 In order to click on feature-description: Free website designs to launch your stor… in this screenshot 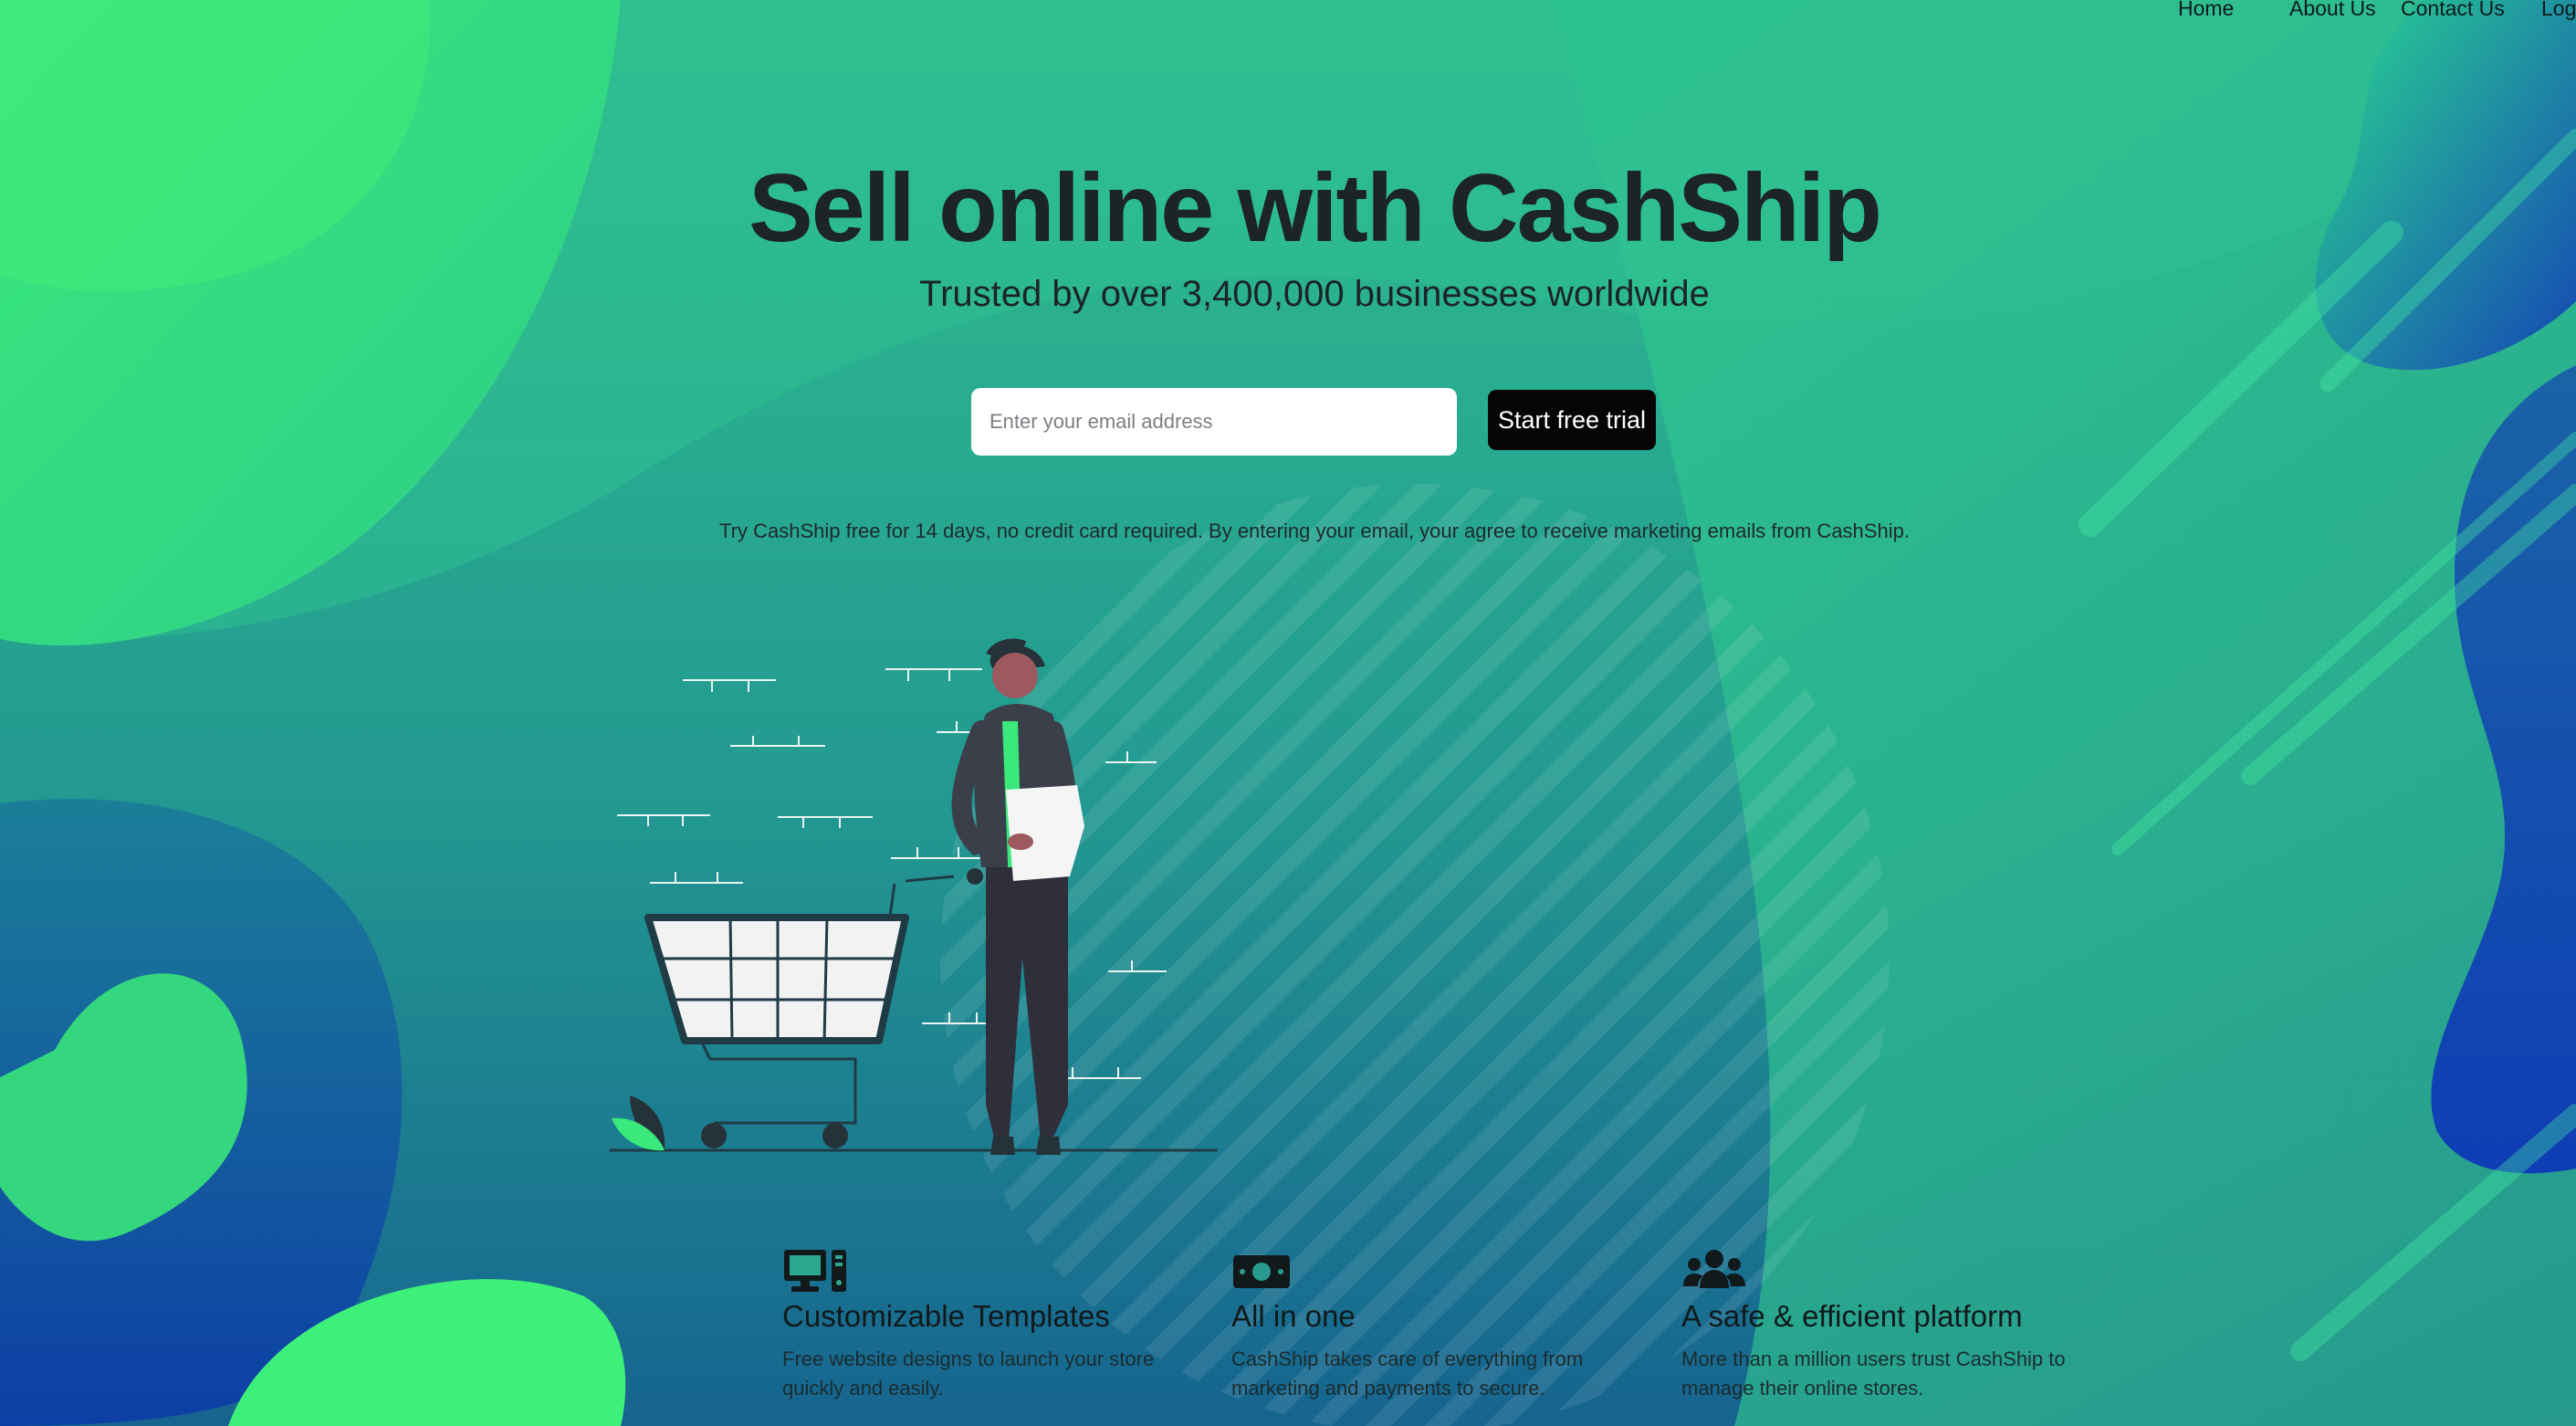, I will do `click(968, 1374)`.